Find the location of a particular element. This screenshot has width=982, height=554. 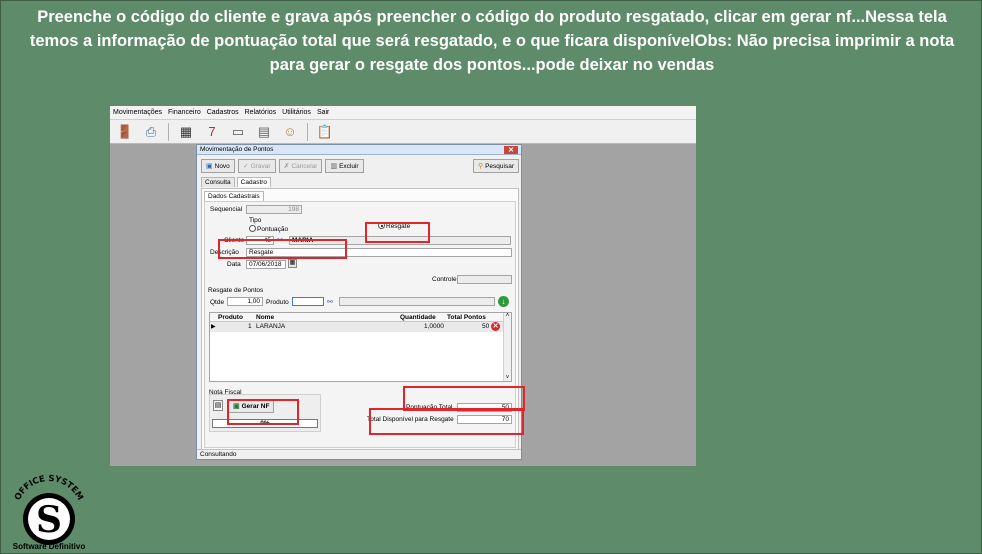

highlight-gerar-nf is located at coordinates (263, 412).